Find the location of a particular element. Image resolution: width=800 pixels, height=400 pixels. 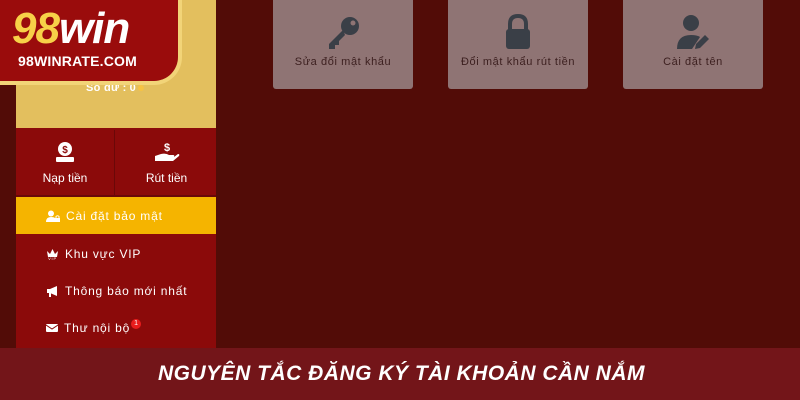

unread-badge: 1 is located at coordinates (136, 323).